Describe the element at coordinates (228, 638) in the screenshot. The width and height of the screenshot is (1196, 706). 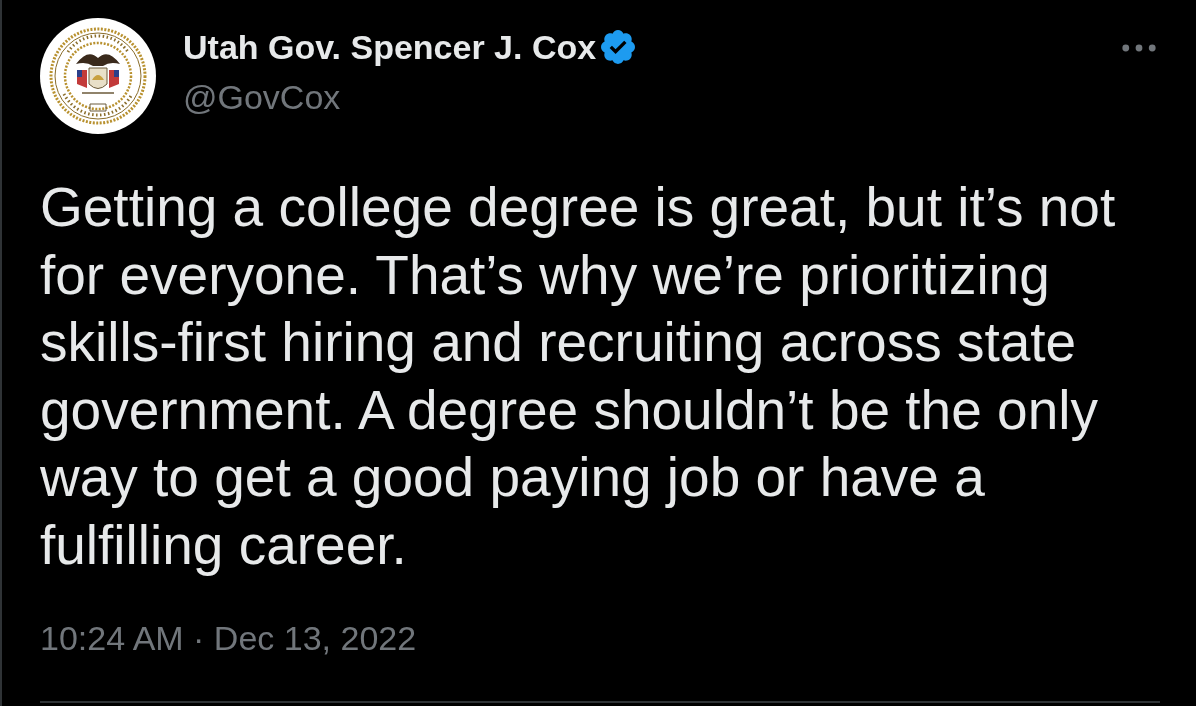
I see `tweet-timestamp: 10:24 AM · Dec 13, 2022` at that location.